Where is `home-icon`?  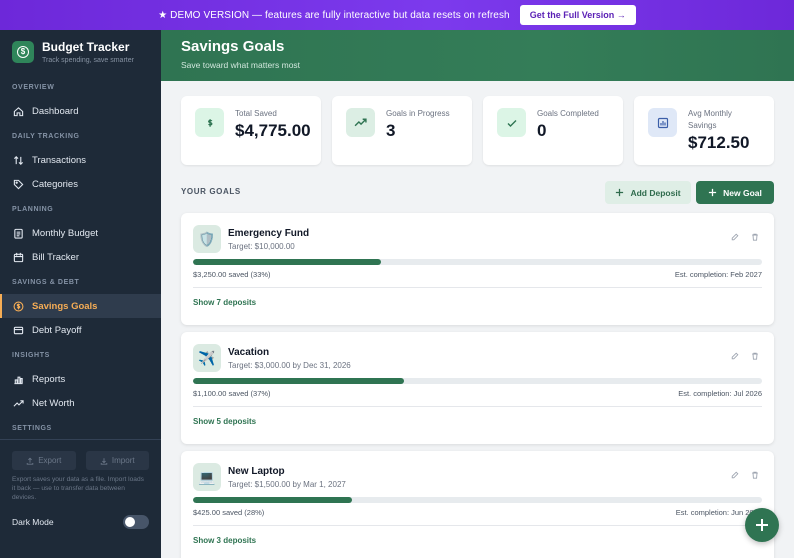
home-icon is located at coordinates (18, 111).